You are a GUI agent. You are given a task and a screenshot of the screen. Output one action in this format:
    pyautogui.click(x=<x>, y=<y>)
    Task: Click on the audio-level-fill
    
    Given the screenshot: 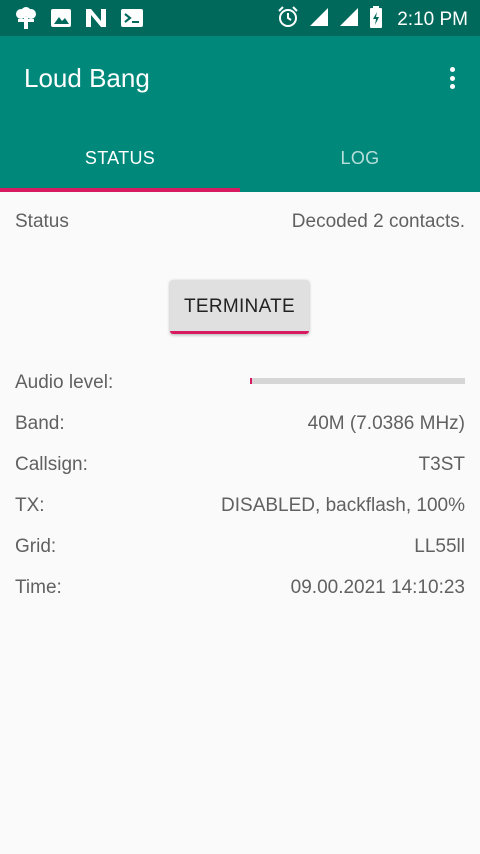 What is the action you would take?
    pyautogui.click(x=251, y=381)
    